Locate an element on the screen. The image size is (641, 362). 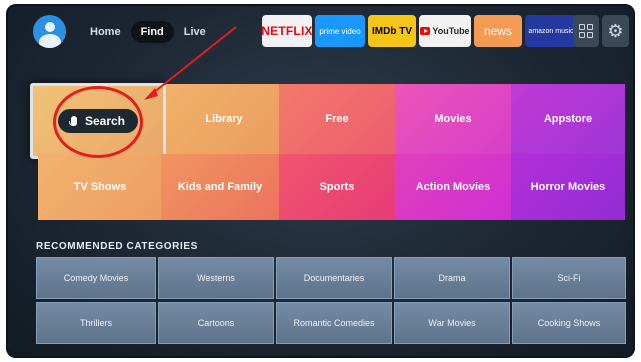
app-imdb-tv: IMDb TV is located at coordinates (392, 31).